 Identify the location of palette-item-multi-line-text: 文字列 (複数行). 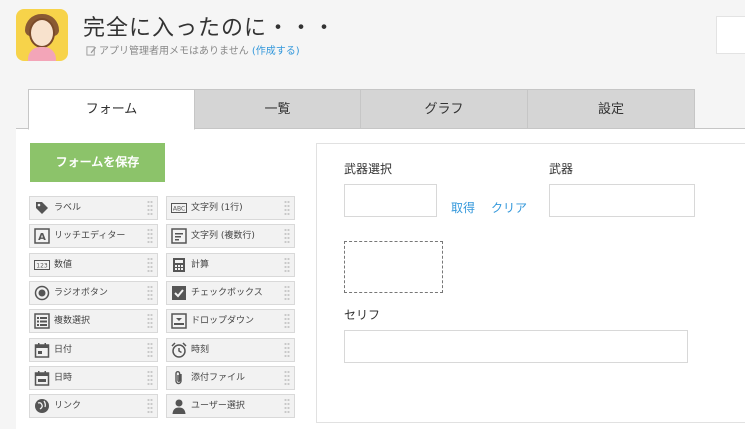
(230, 236).